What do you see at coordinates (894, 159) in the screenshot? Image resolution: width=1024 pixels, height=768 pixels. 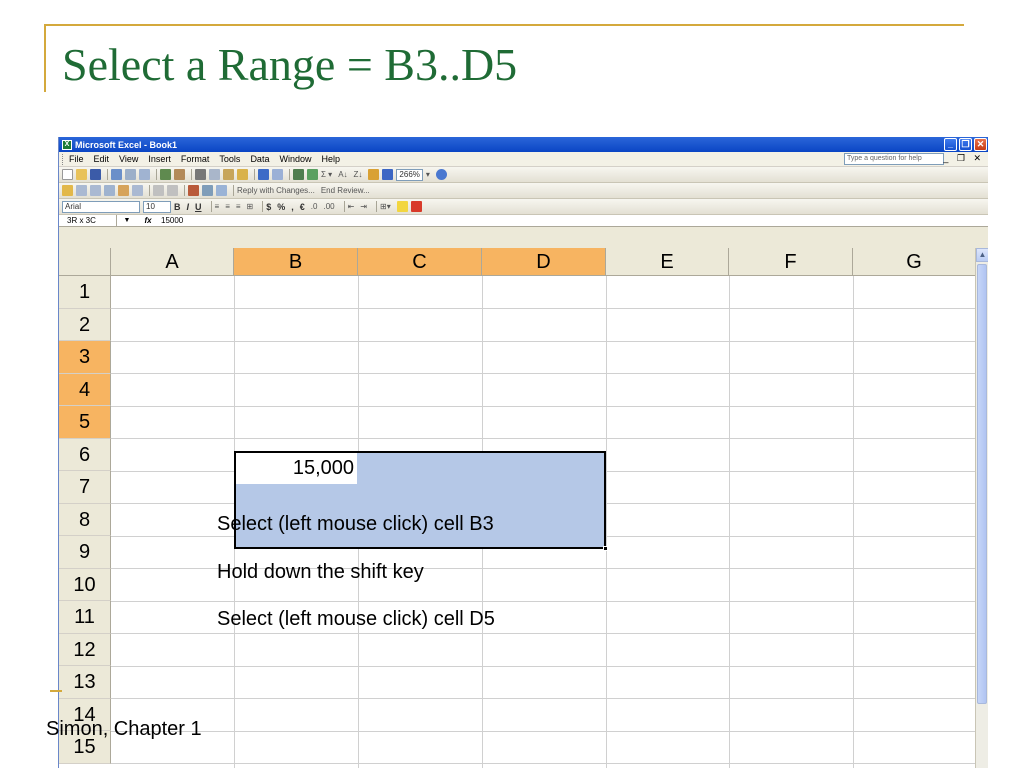 I see `help-search-input: Type a question for help` at bounding box center [894, 159].